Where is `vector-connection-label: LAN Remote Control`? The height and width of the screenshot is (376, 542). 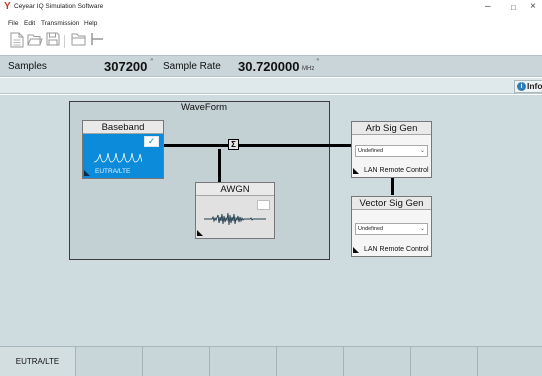
vector-connection-label: LAN Remote Control is located at coordinates (396, 249).